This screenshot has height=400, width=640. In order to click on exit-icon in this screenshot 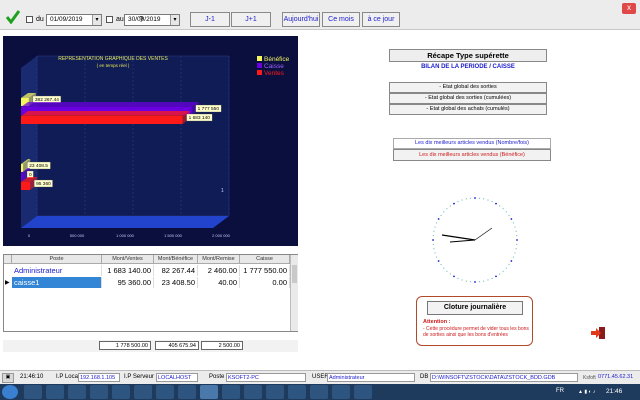, I will do `click(598, 333)`.